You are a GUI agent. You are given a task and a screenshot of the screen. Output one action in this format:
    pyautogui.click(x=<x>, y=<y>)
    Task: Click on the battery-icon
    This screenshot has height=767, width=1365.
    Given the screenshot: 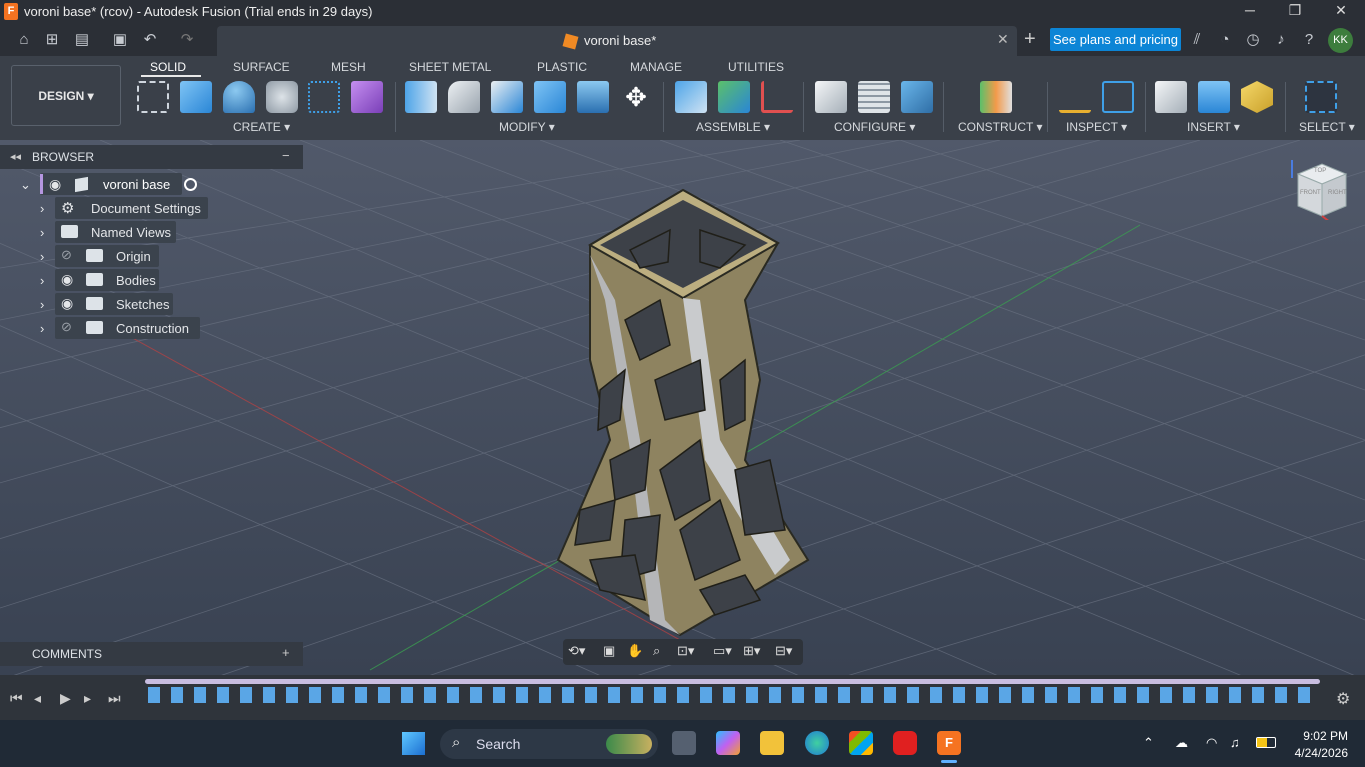 What is the action you would take?
    pyautogui.click(x=1266, y=742)
    